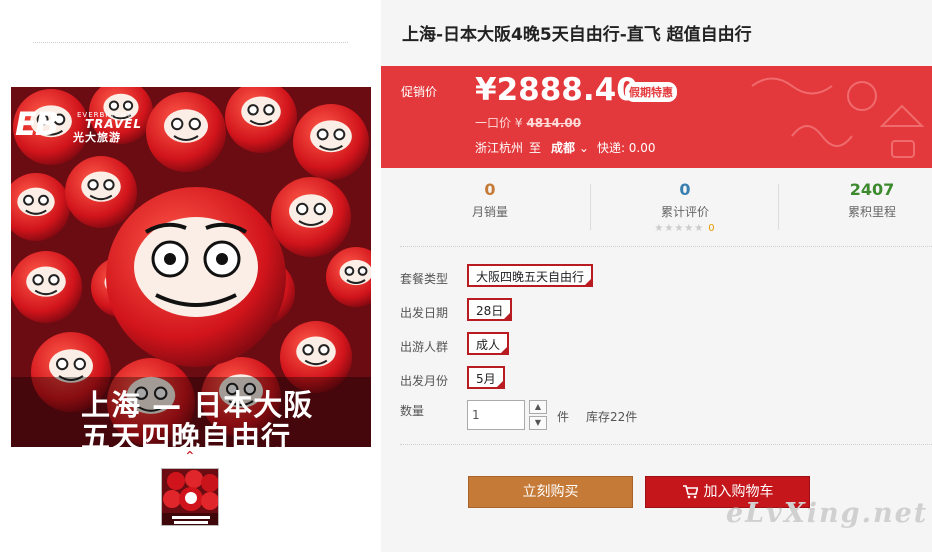 The image size is (932, 552). I want to click on option-travelers: 成人, so click(488, 343).